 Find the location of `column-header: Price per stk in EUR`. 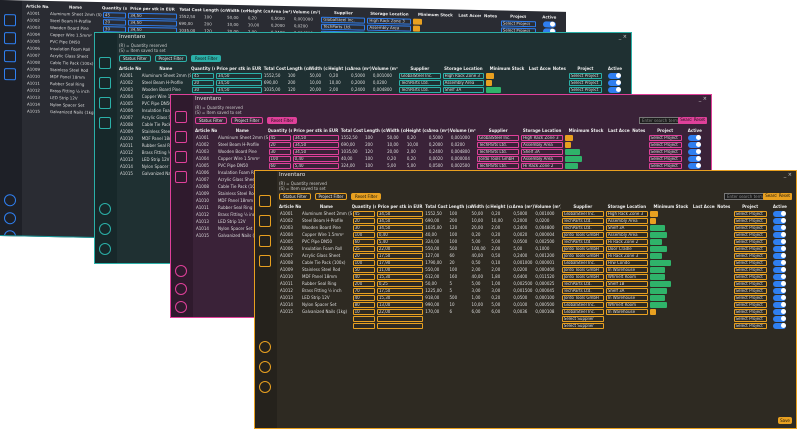

column-header: Price per stk in EUR is located at coordinates (400, 206).